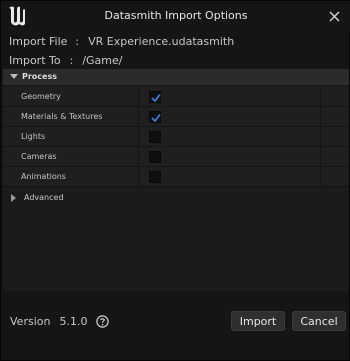 This screenshot has height=361, width=350. I want to click on close-icon, so click(334, 16).